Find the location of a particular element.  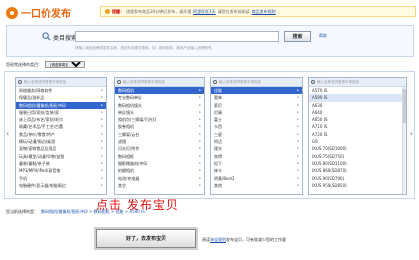

chevron-right-icon: › is located at coordinates (411, 134).